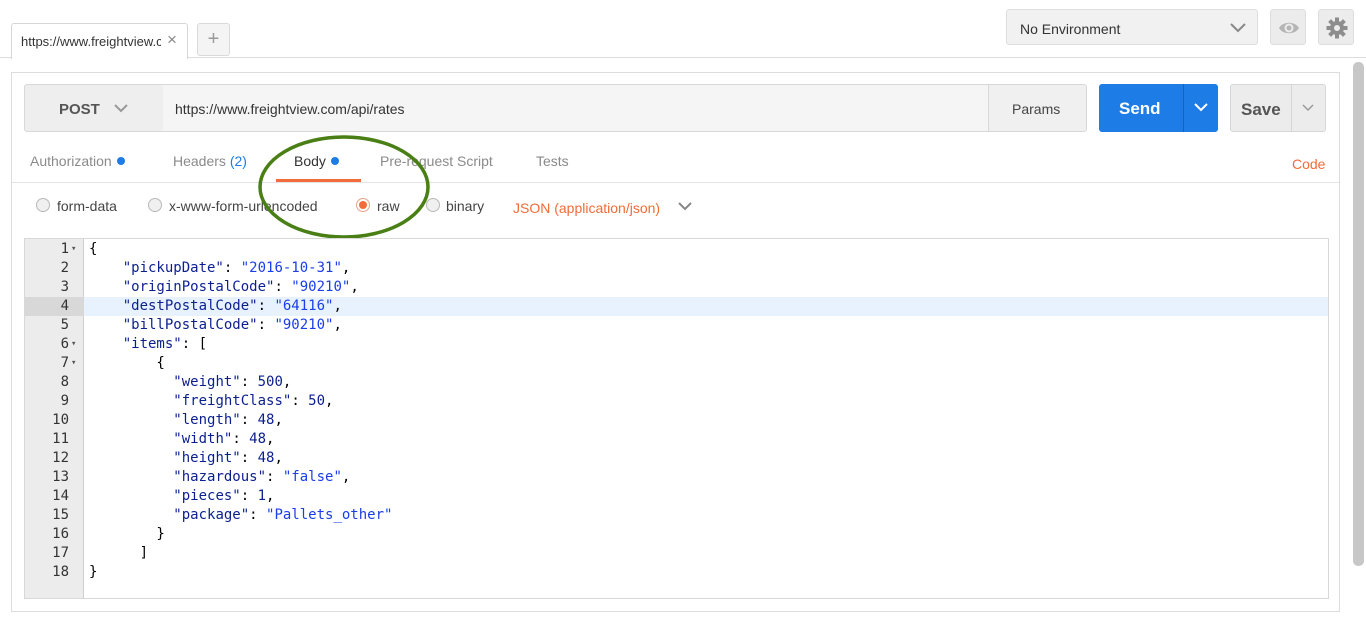 The height and width of the screenshot is (621, 1366). I want to click on line-number: 12, so click(60, 458).